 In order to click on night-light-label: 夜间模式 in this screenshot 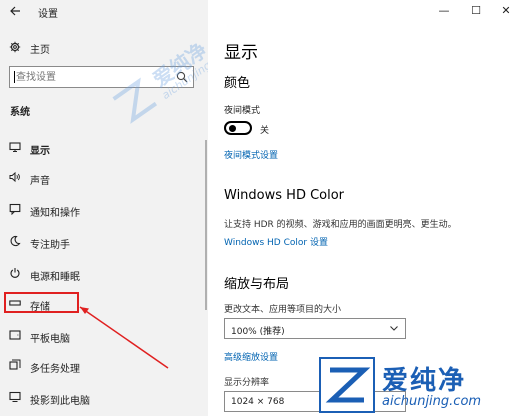, I will do `click(242, 111)`.